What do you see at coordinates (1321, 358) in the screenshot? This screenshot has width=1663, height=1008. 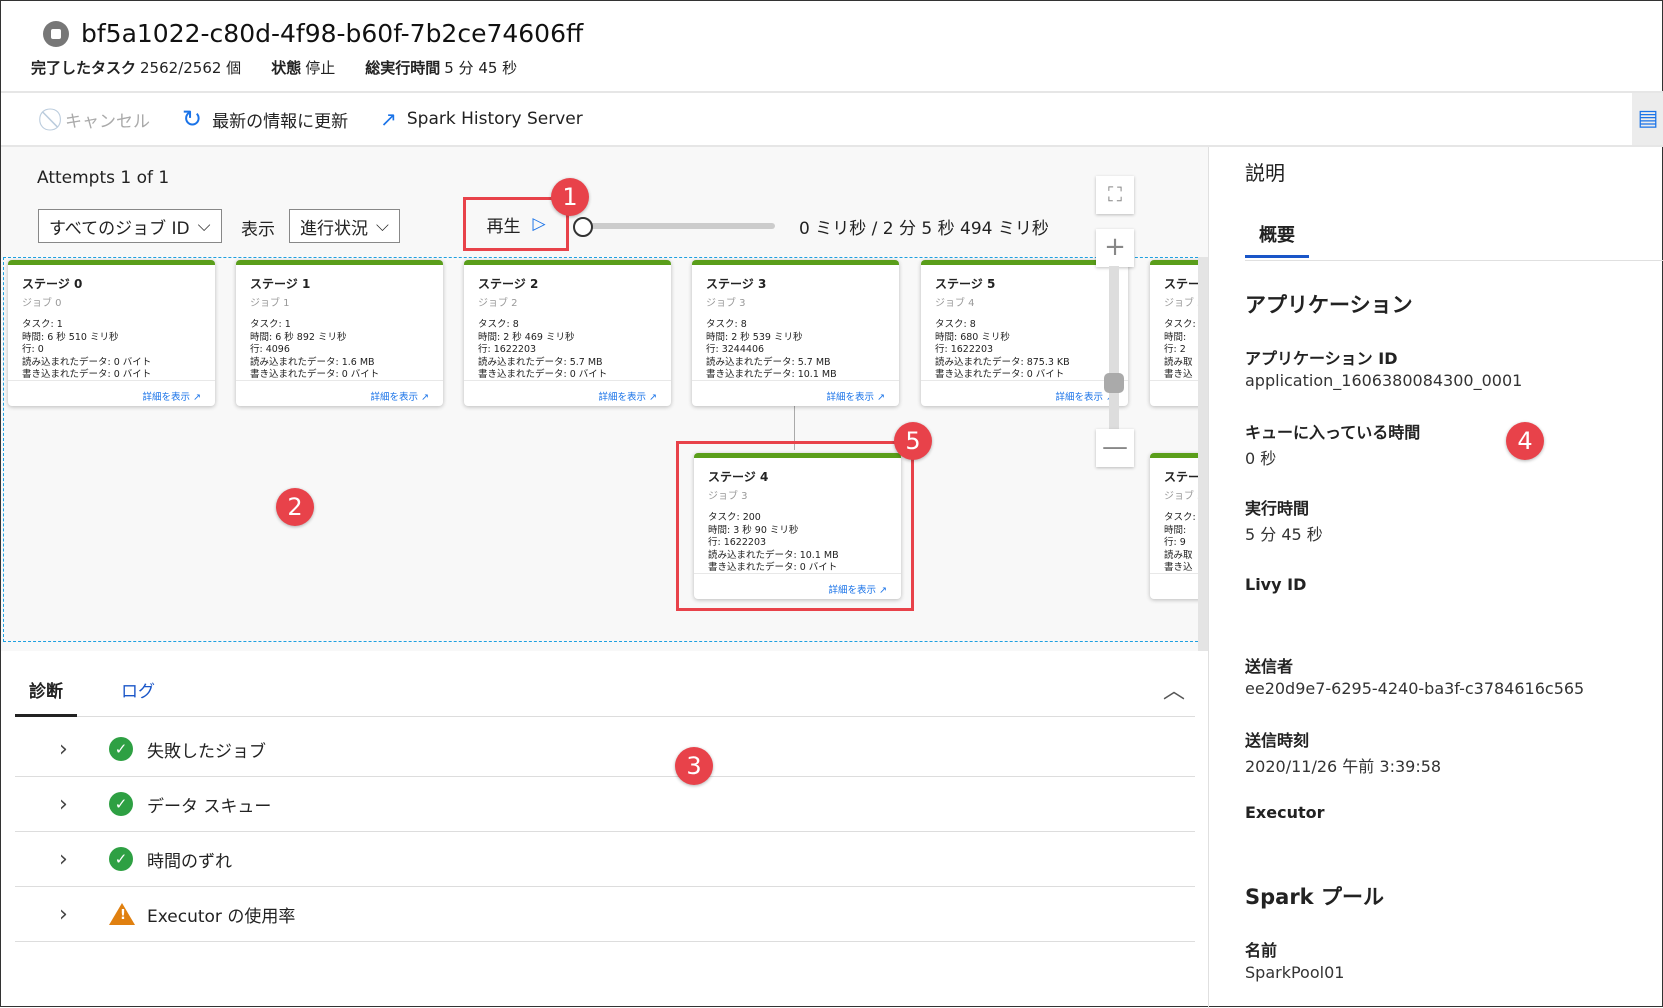 I see `field-label: アプリケーション ID` at bounding box center [1321, 358].